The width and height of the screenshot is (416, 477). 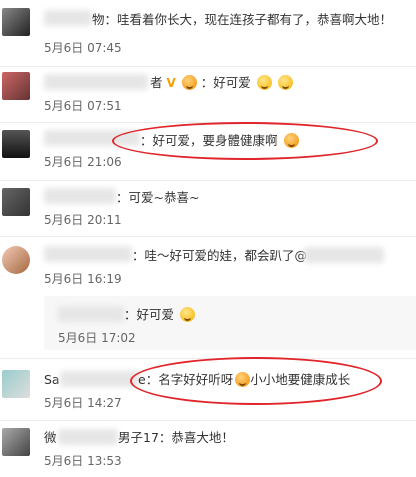 What do you see at coordinates (97, 338) in the screenshot?
I see `comment-time: 5月6日 17:02` at bounding box center [97, 338].